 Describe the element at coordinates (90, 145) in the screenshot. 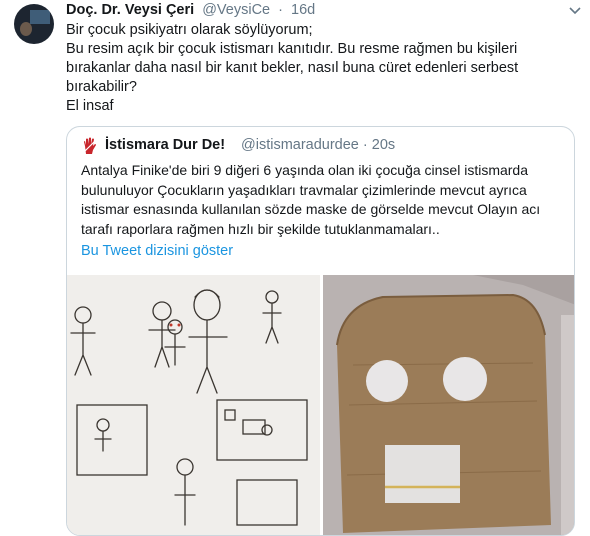

I see `hand-stop-icon` at that location.